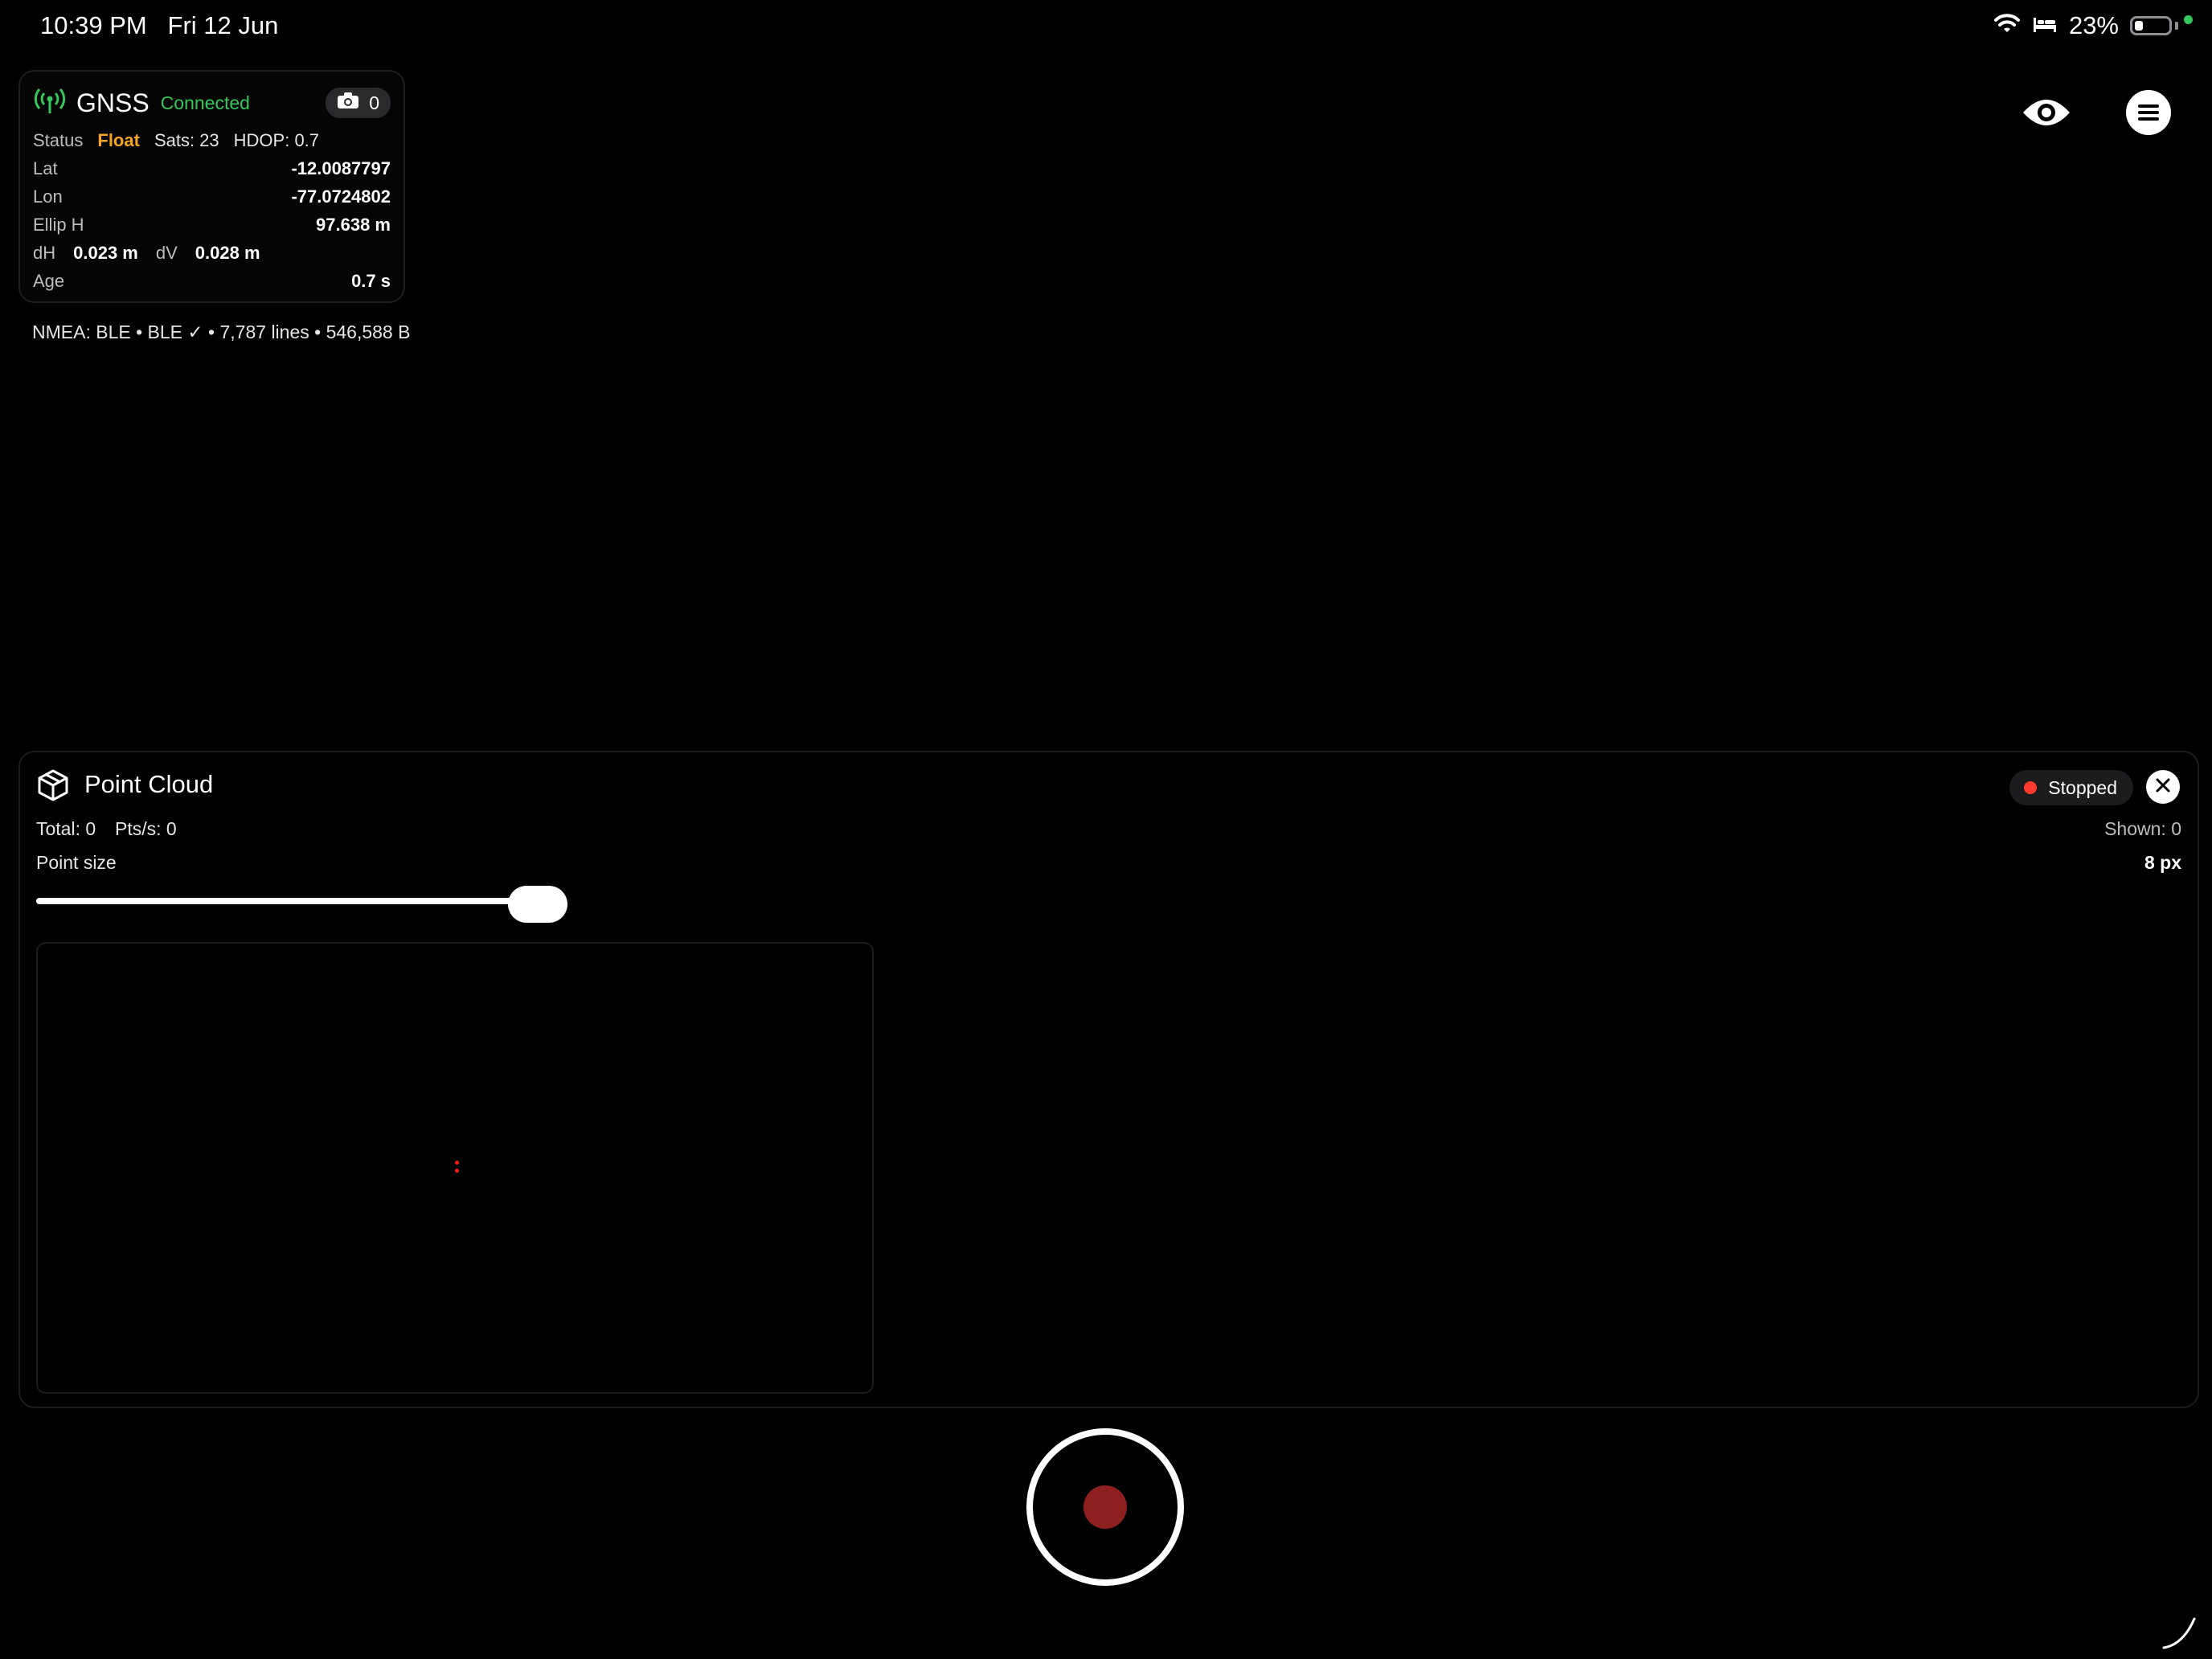  What do you see at coordinates (2007, 25) in the screenshot?
I see `wifi-icon` at bounding box center [2007, 25].